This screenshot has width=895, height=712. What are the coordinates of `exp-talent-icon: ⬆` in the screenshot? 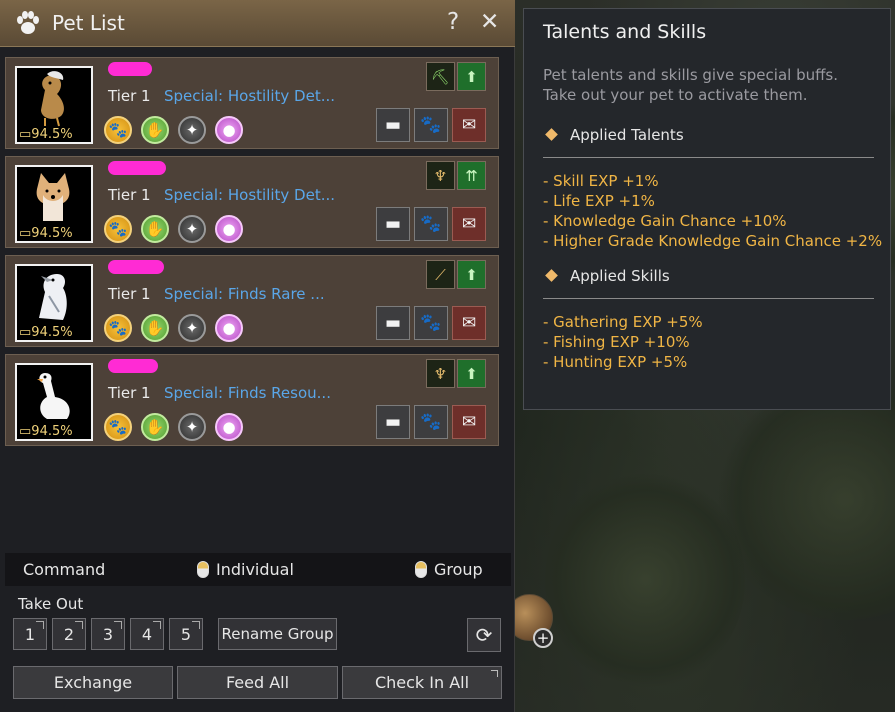 It's located at (471, 76).